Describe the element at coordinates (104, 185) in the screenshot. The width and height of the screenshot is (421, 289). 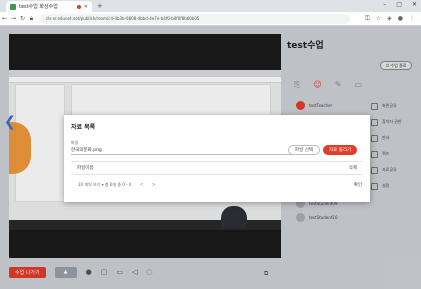
I see `page-size-select: 10 개씩 보기 ▾ 총 0개 중 0 - 0` at that location.